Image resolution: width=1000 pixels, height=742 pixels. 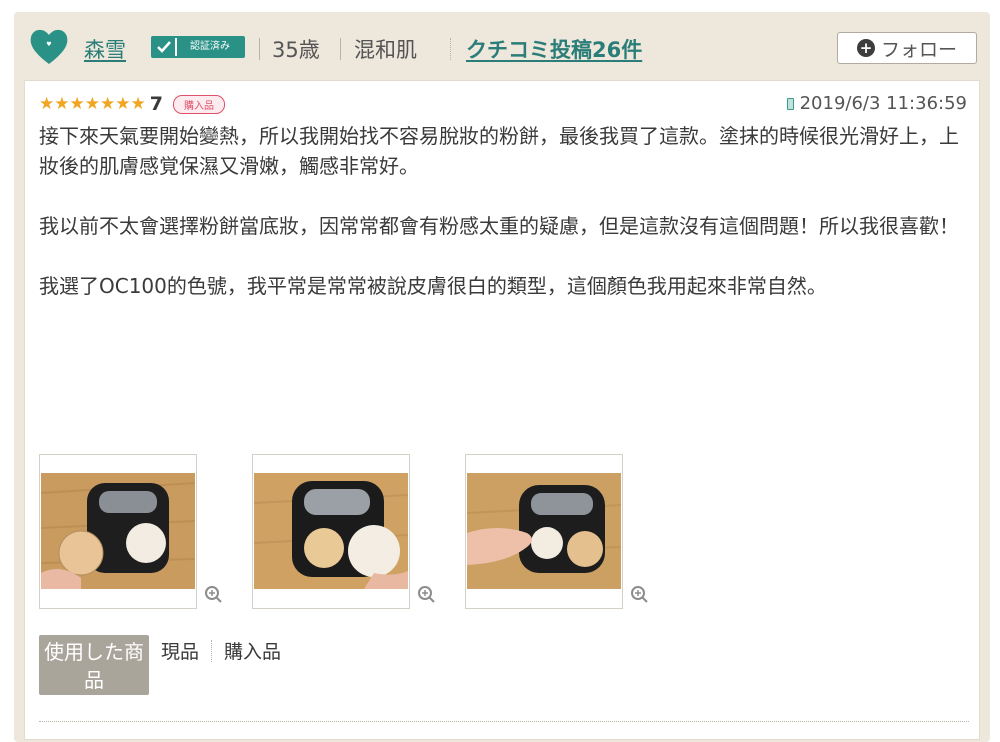 I want to click on verified-badge: 認証済み, so click(x=198, y=47).